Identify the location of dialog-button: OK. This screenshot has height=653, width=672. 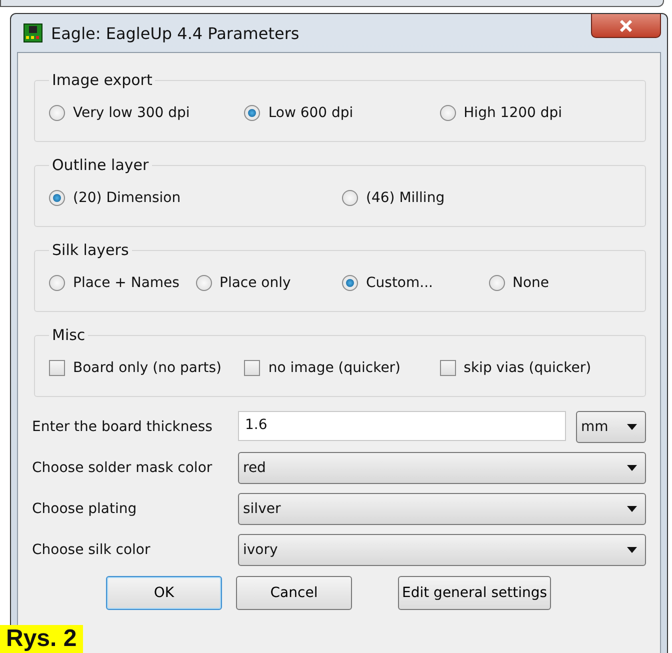
(164, 593).